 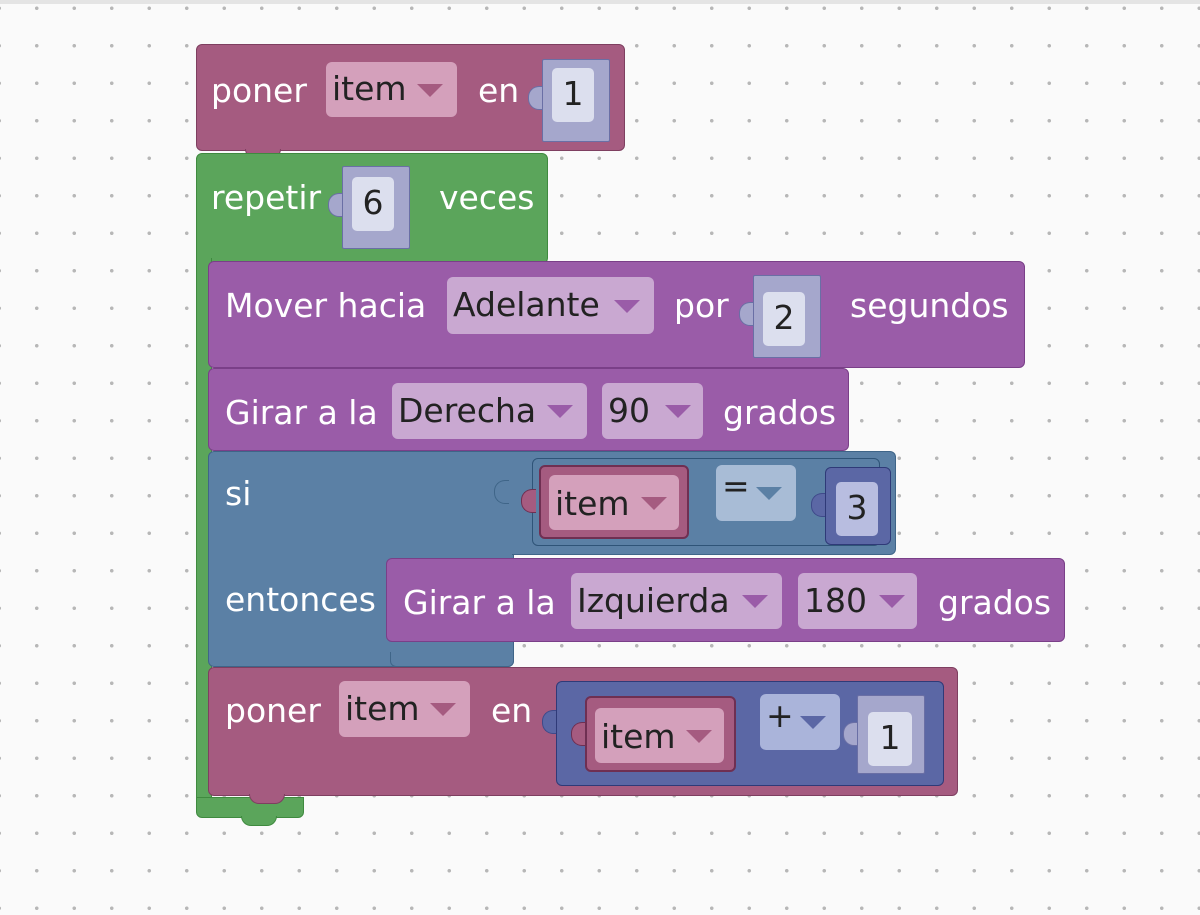 I want to click on turn-block-nested: Girar a la Izquierda 180 grados, so click(x=725, y=600).